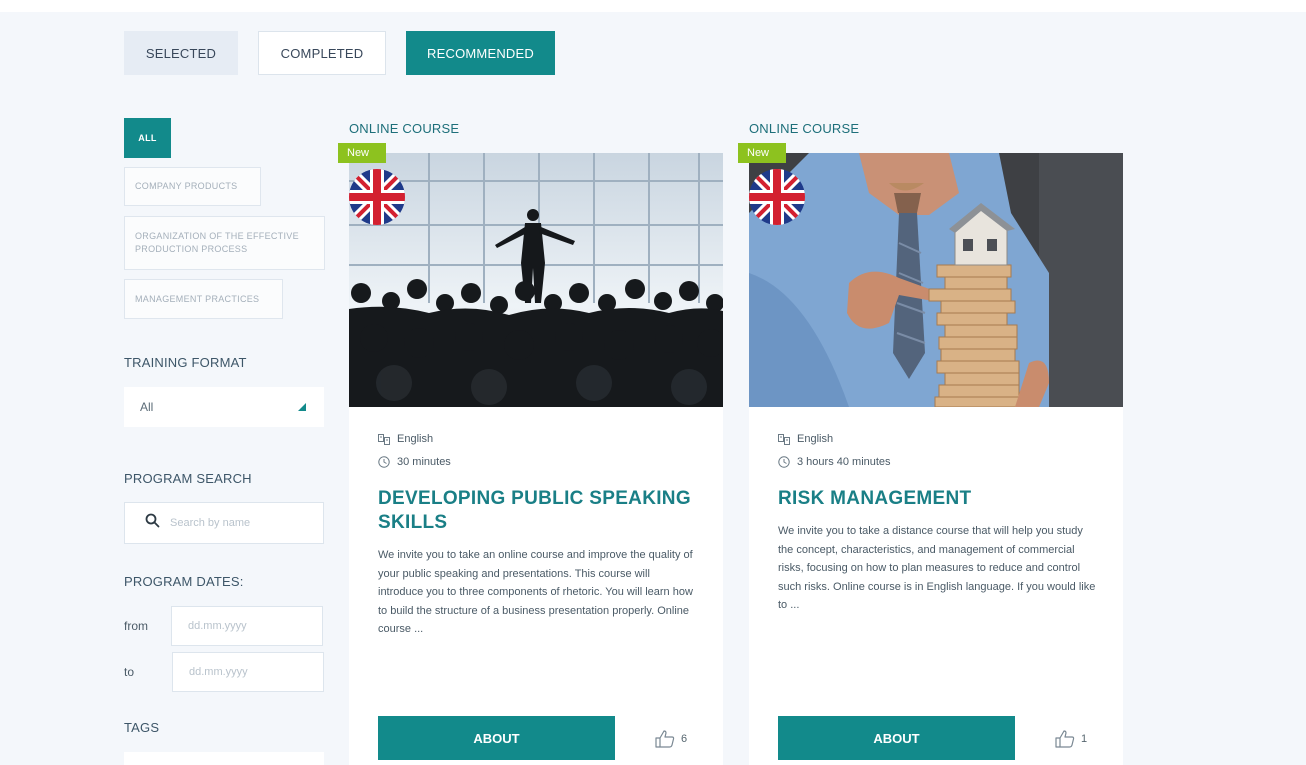  What do you see at coordinates (247, 626) in the screenshot?
I see `date-from-input` at bounding box center [247, 626].